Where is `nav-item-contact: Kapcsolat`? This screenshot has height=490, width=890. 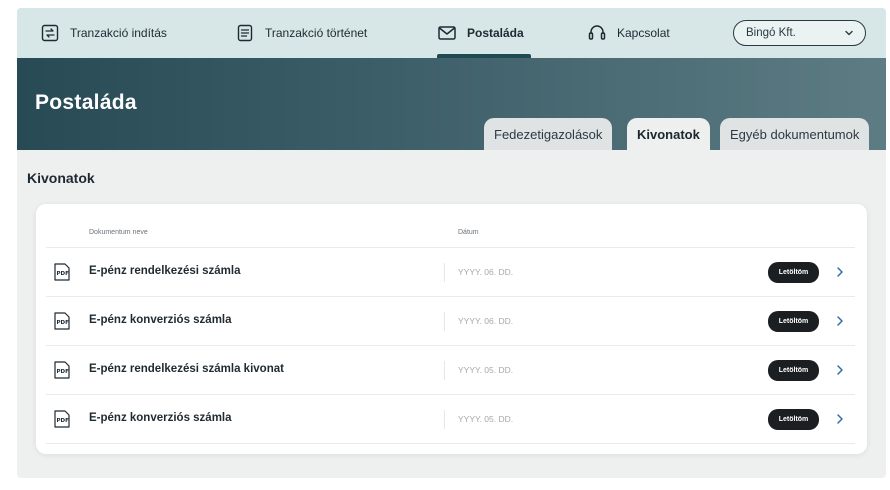
nav-item-contact: Kapcsolat is located at coordinates (628, 33).